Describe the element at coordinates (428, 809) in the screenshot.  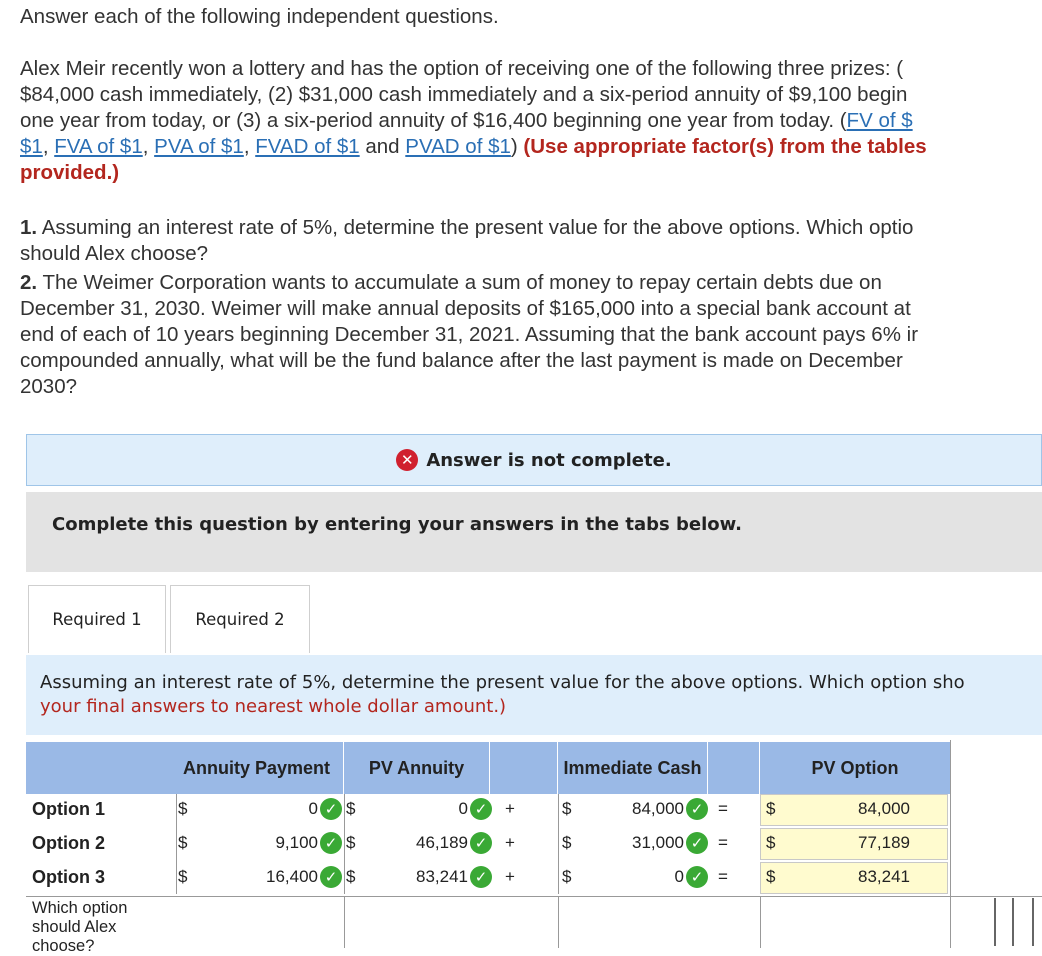
I see `row-1-pv-annuity-input: 0 ✓` at that location.